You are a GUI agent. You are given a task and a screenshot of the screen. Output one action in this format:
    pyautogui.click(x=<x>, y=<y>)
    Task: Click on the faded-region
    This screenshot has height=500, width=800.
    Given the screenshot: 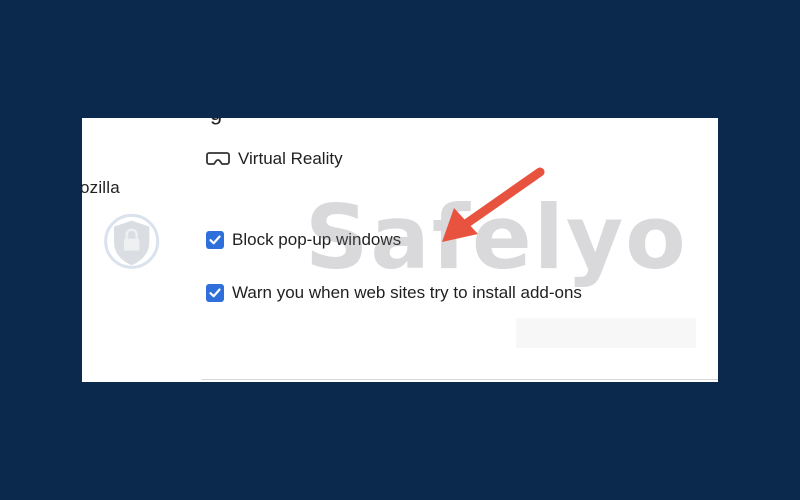 What is the action you would take?
    pyautogui.click(x=606, y=333)
    